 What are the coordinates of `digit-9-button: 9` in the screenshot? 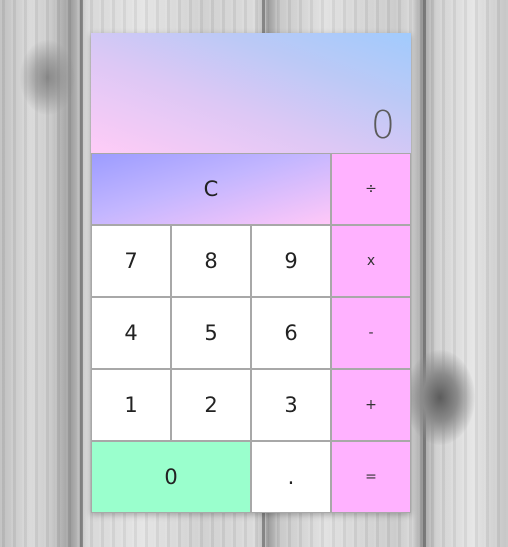 It's located at (291, 261).